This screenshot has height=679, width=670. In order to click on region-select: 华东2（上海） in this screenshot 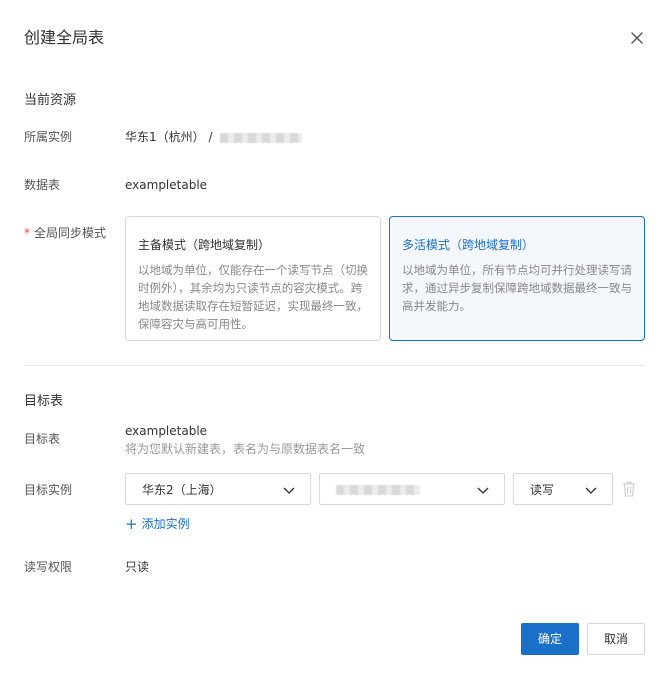, I will do `click(218, 489)`.